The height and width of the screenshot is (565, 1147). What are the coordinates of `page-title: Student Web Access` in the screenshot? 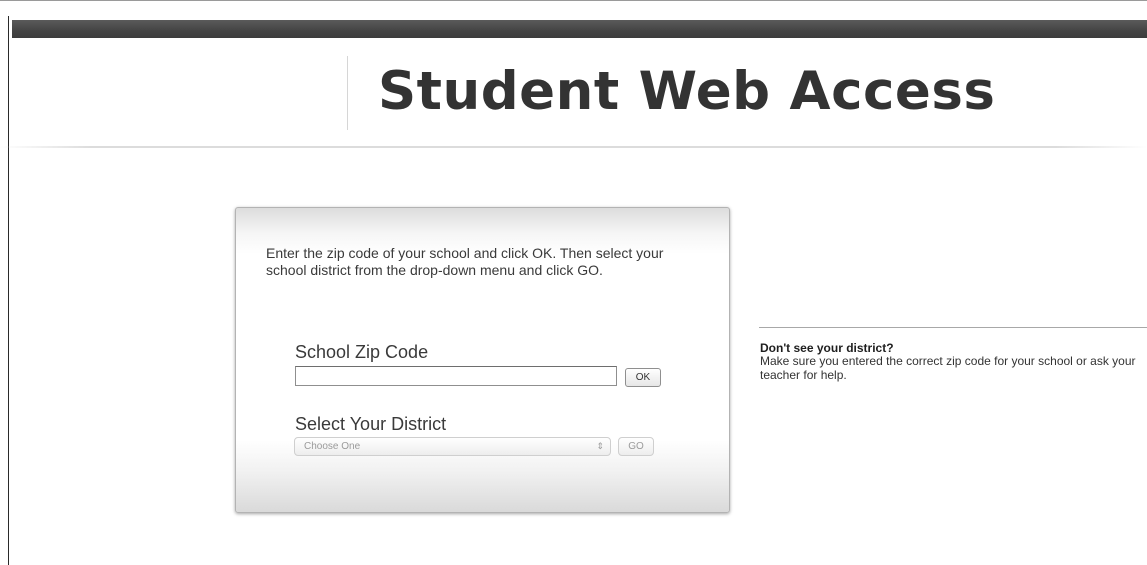 It's located at (687, 91).